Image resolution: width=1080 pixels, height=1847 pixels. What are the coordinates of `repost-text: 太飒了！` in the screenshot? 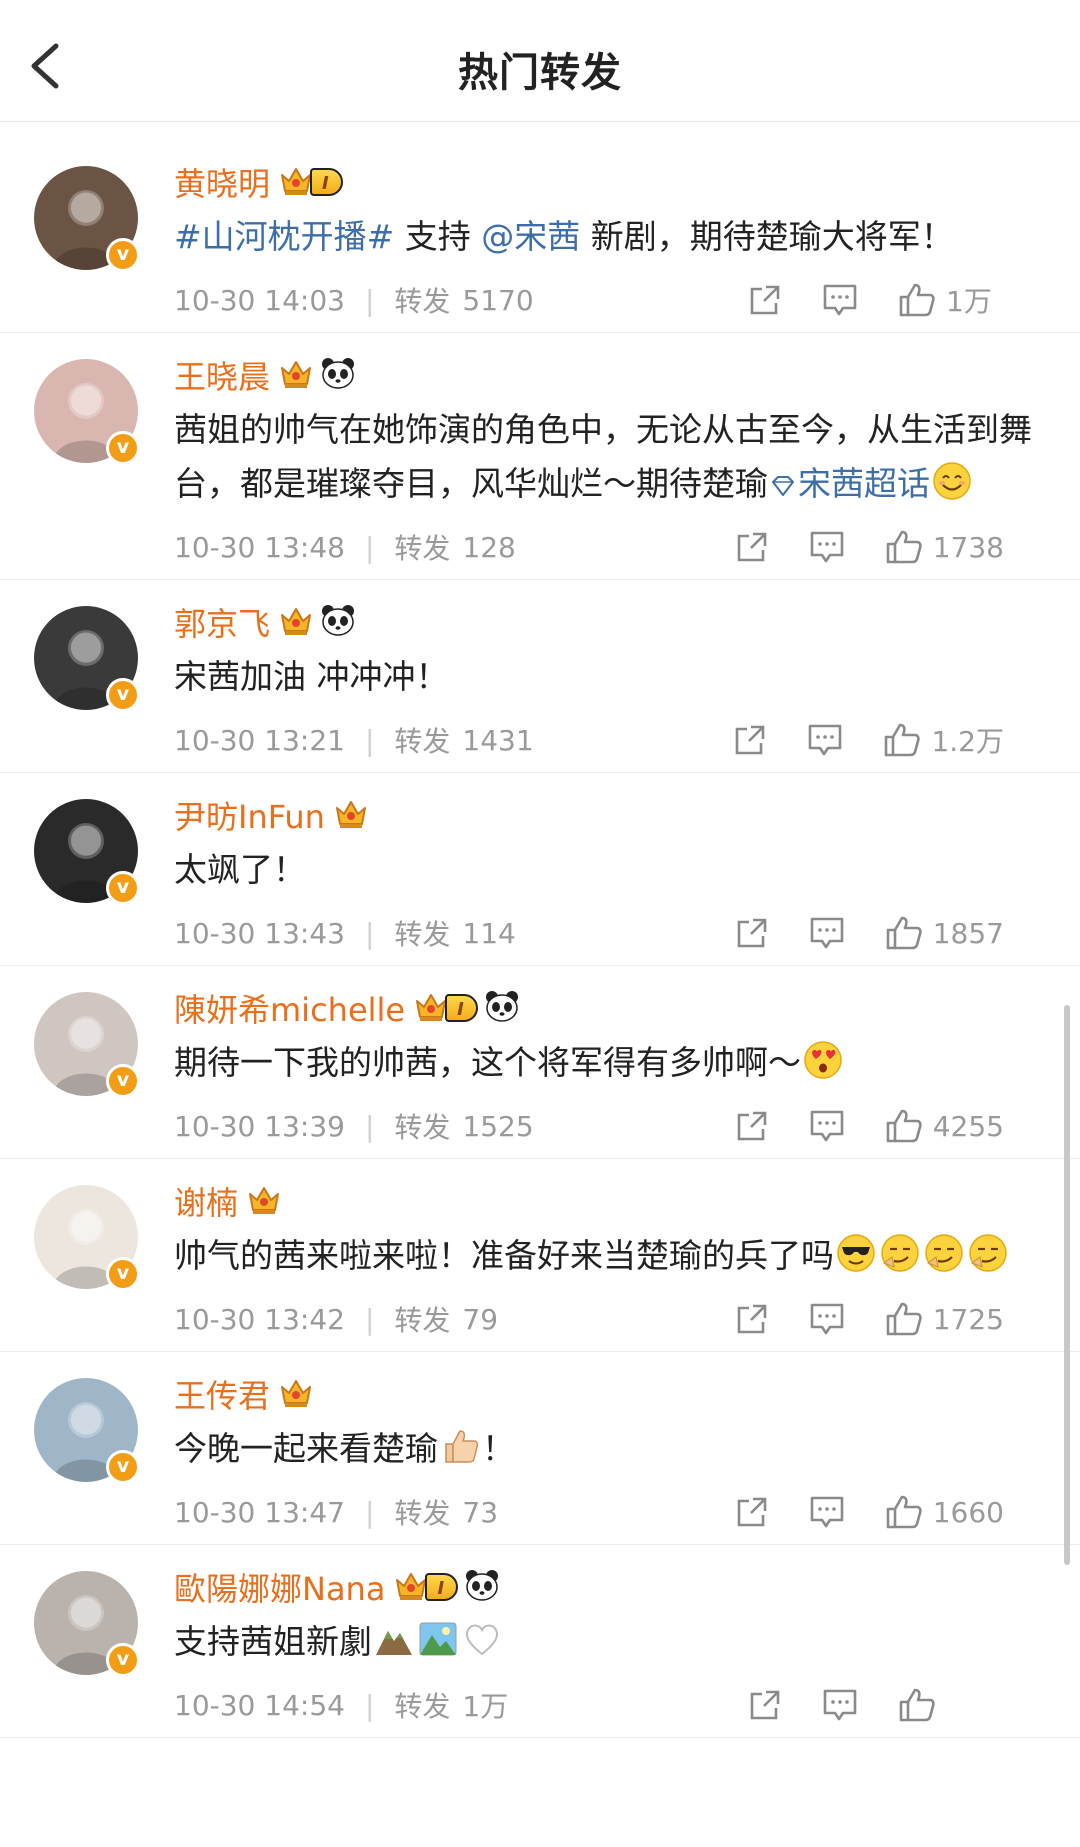 It's located at (607, 870).